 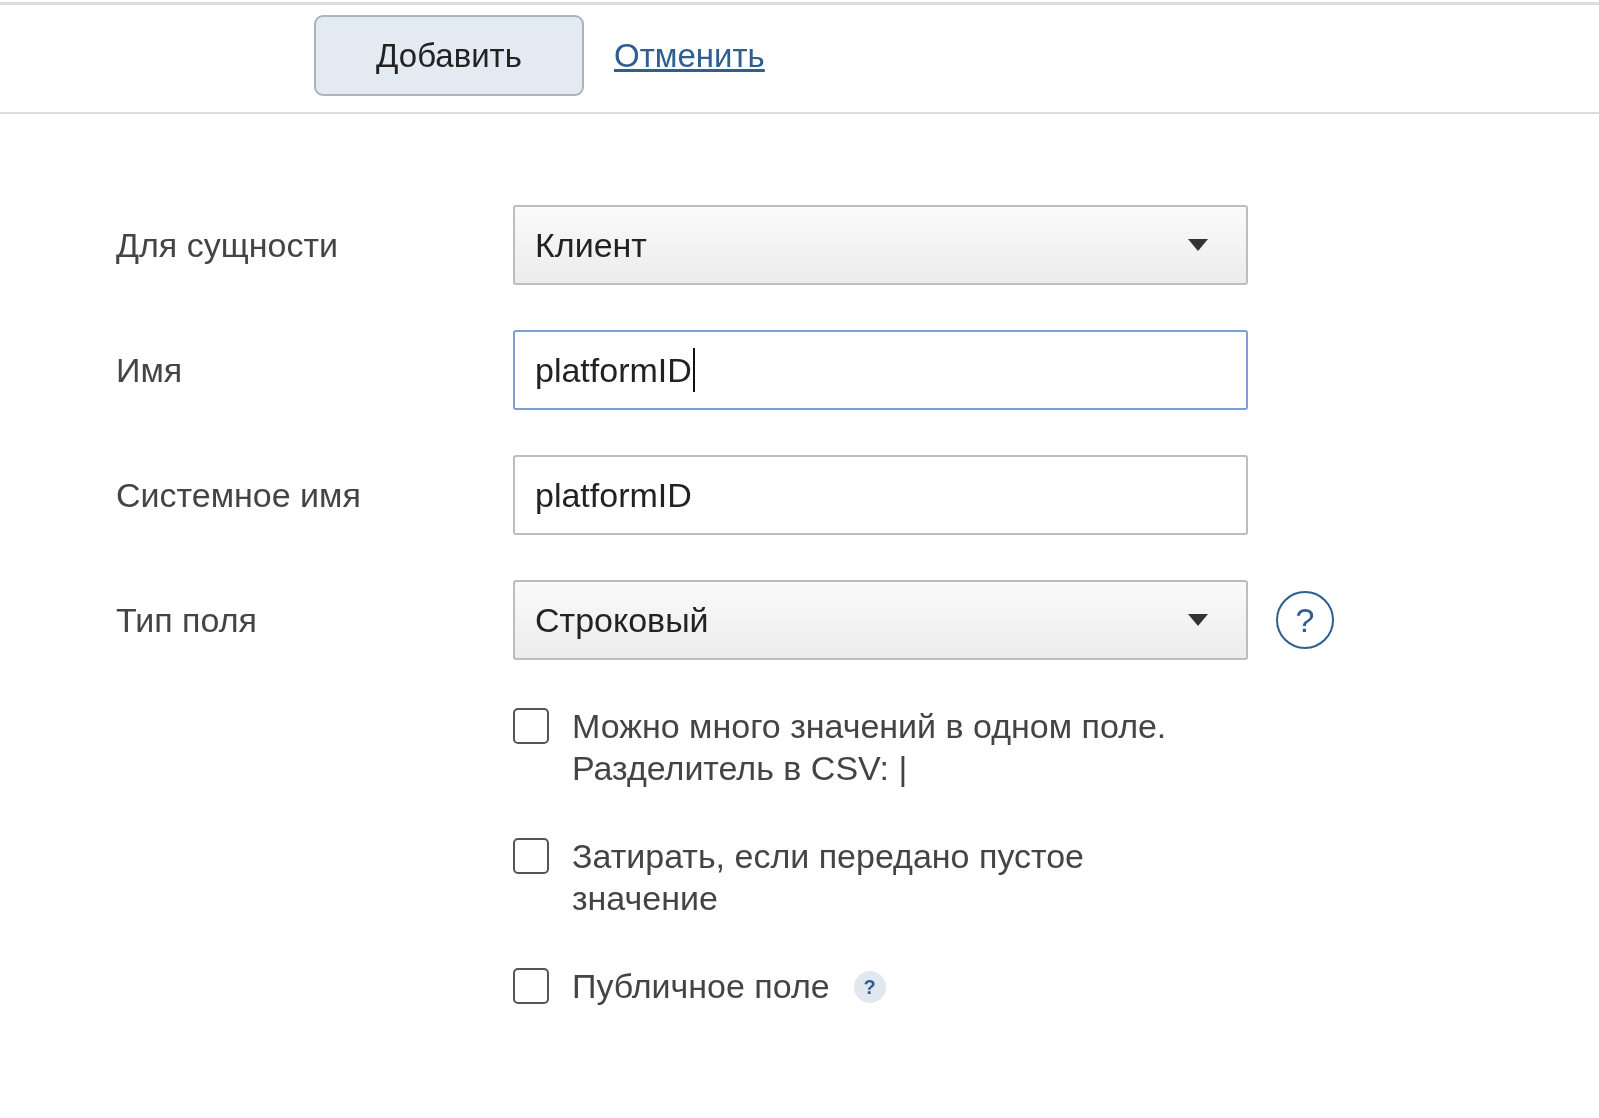 What do you see at coordinates (187, 620) in the screenshot?
I see `field-label: Тип поля` at bounding box center [187, 620].